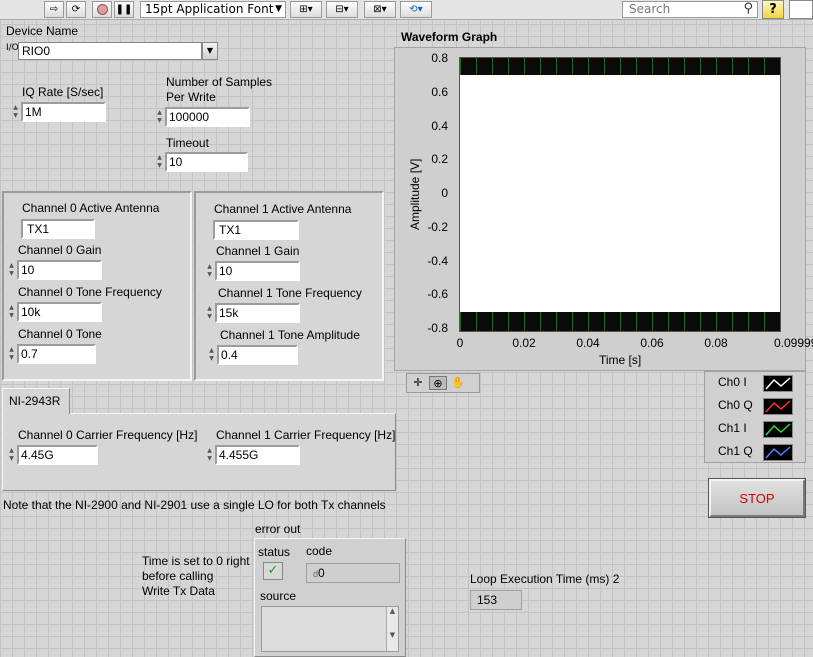 The width and height of the screenshot is (813, 657). What do you see at coordinates (418, 383) in the screenshot?
I see `cursor-move-icon: ✛` at bounding box center [418, 383].